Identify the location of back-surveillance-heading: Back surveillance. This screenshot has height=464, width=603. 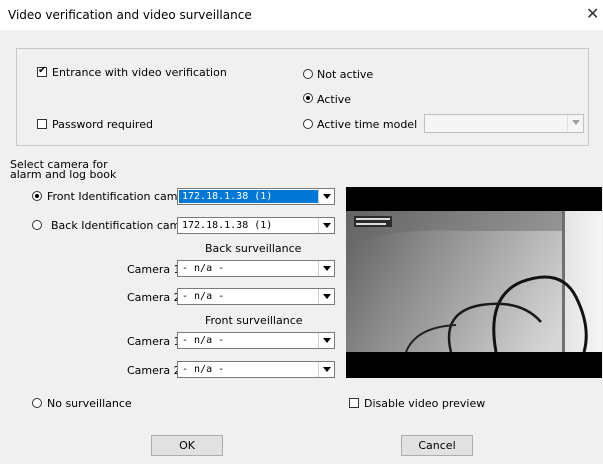
(253, 248).